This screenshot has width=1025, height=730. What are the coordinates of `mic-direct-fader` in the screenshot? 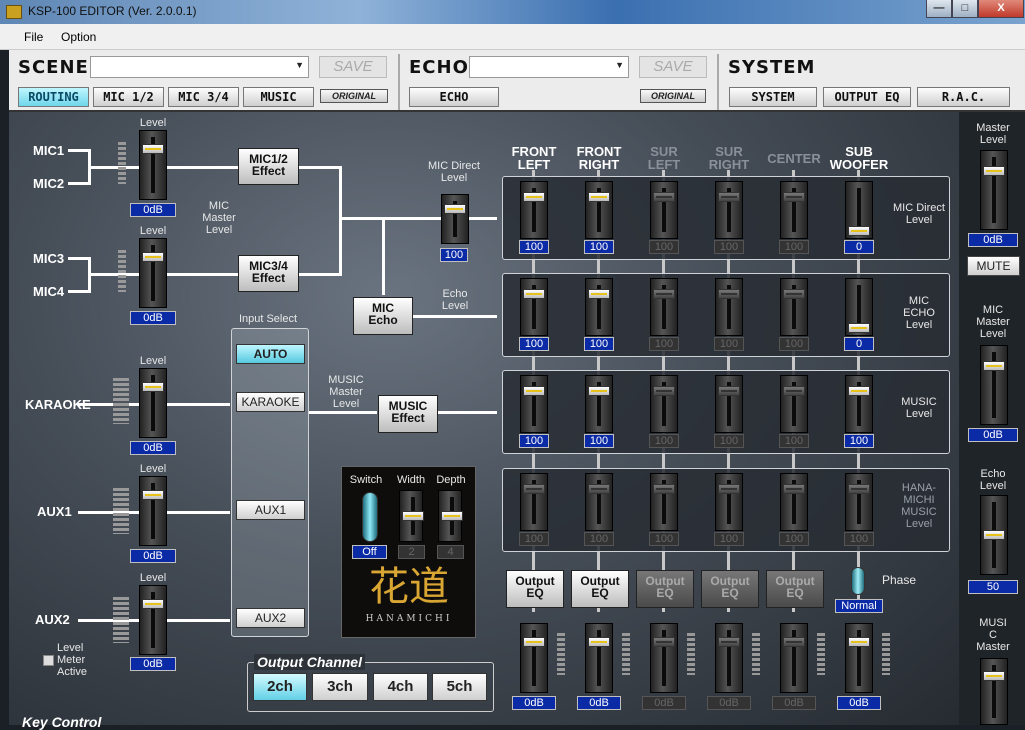 It's located at (455, 219).